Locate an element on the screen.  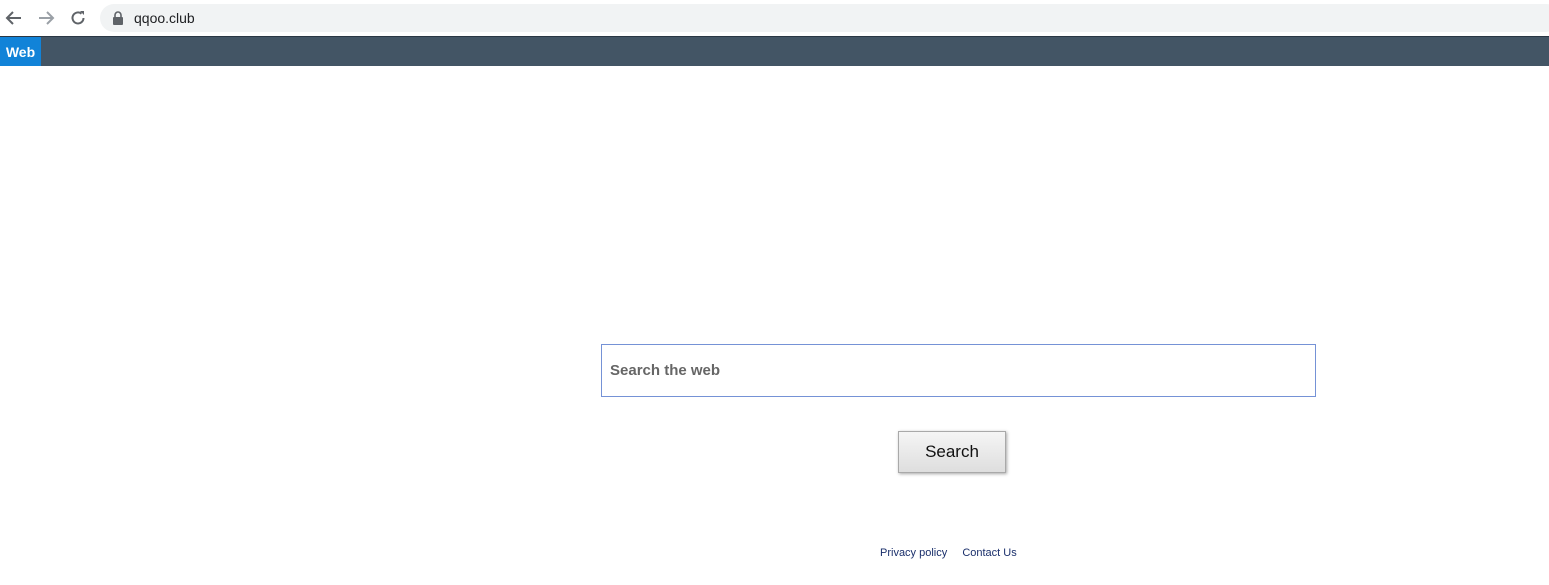
arrow-left-icon is located at coordinates (13, 18).